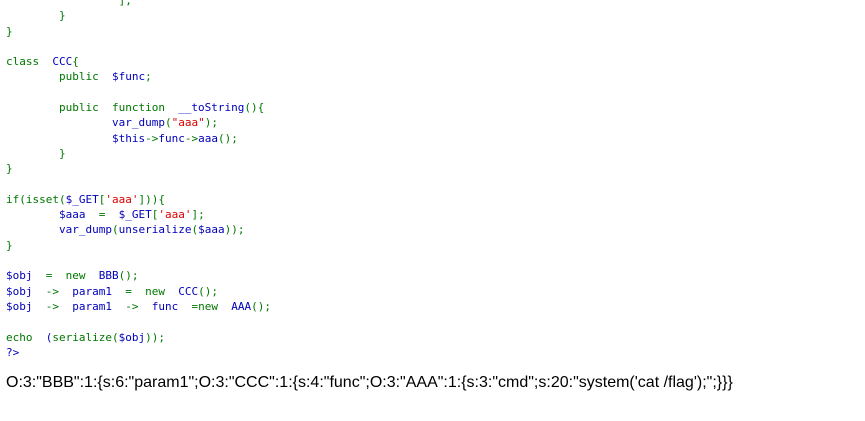 This screenshot has height=421, width=865. I want to click on code-line: $obj -> param1 = new CCC();, so click(138, 291).